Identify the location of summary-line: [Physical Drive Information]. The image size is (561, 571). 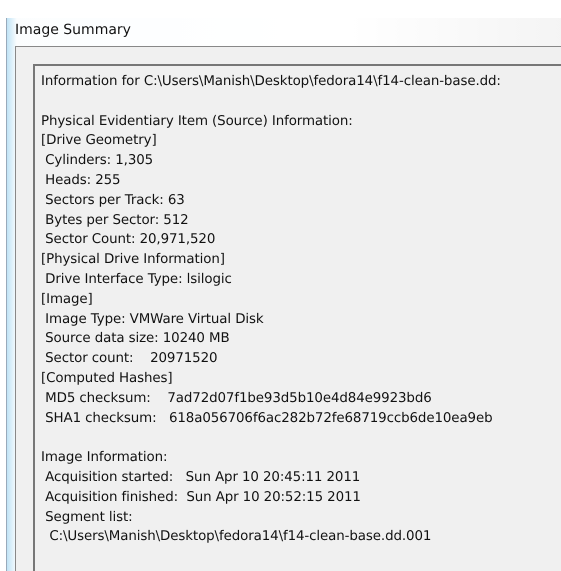
(133, 260).